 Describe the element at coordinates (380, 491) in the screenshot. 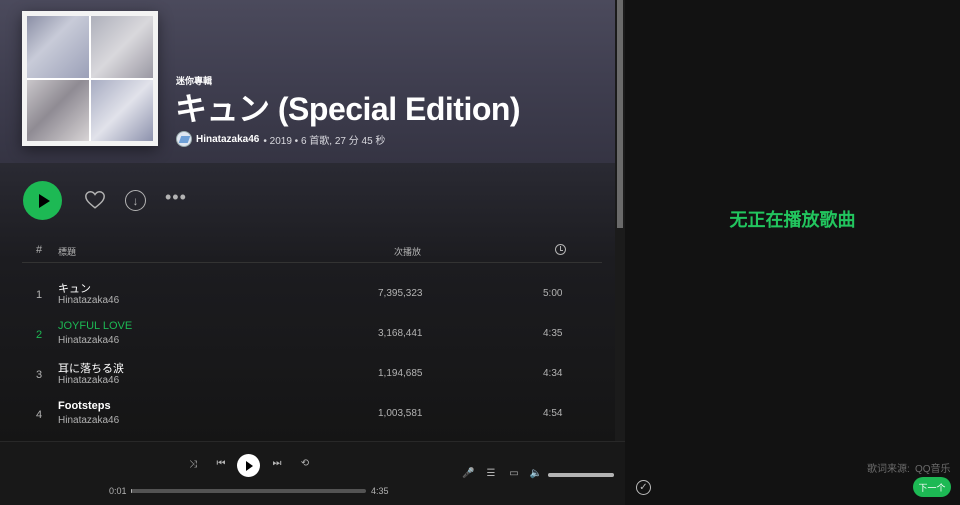

I see `total-time: 4:35` at that location.